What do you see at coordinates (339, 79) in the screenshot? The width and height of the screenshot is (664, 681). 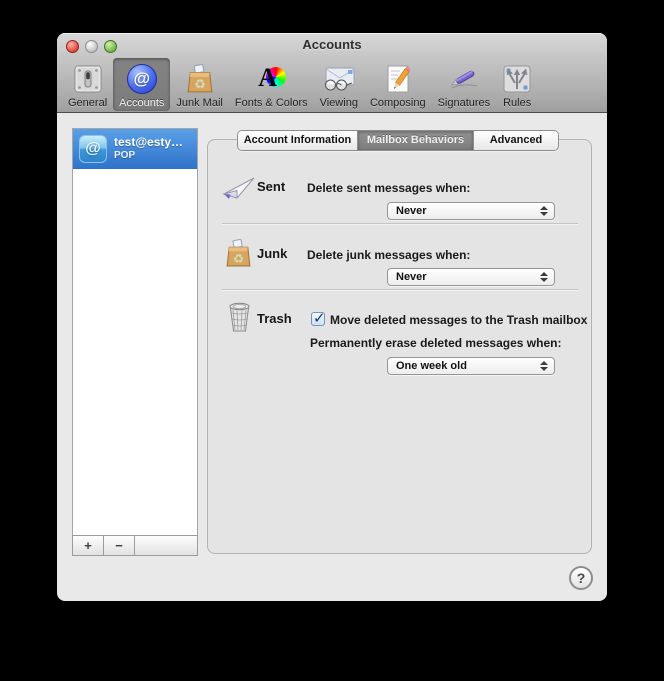 I see `viewing-icon` at bounding box center [339, 79].